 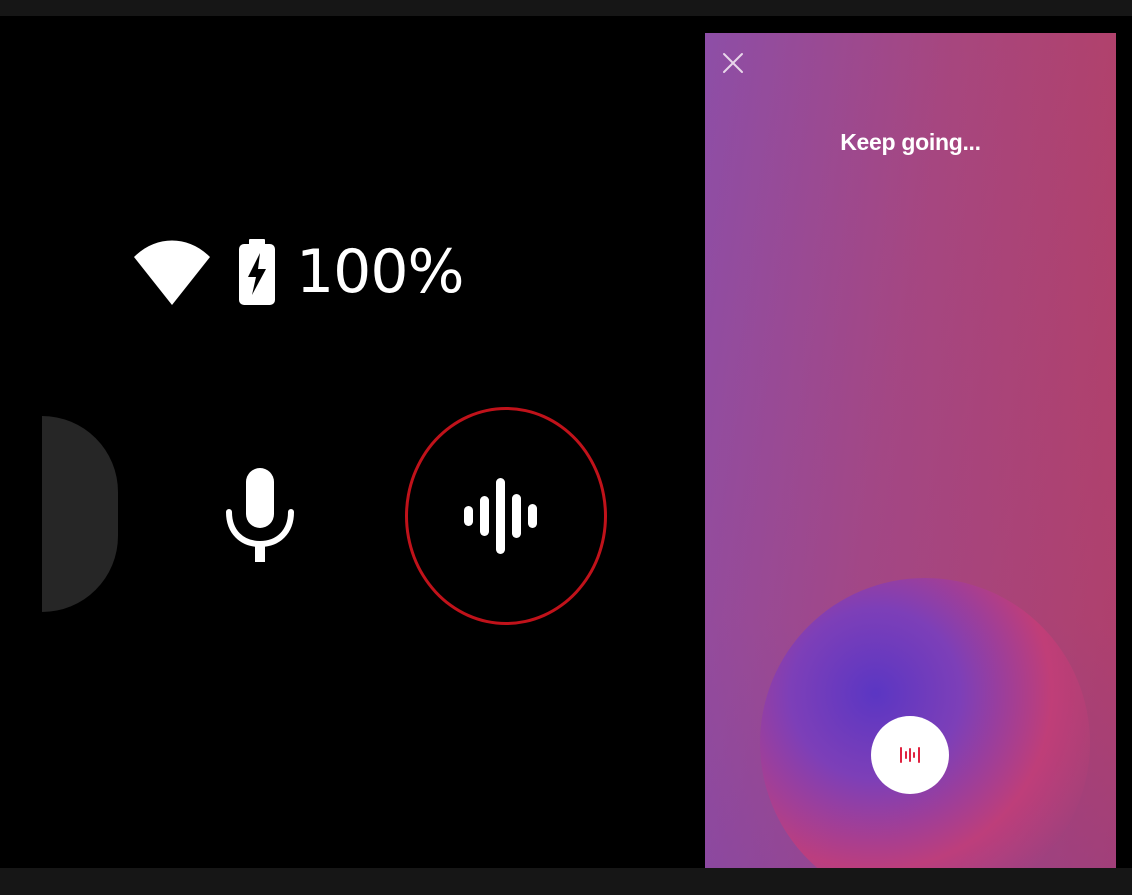 I want to click on battery-percentage: 100%, so click(x=380, y=272).